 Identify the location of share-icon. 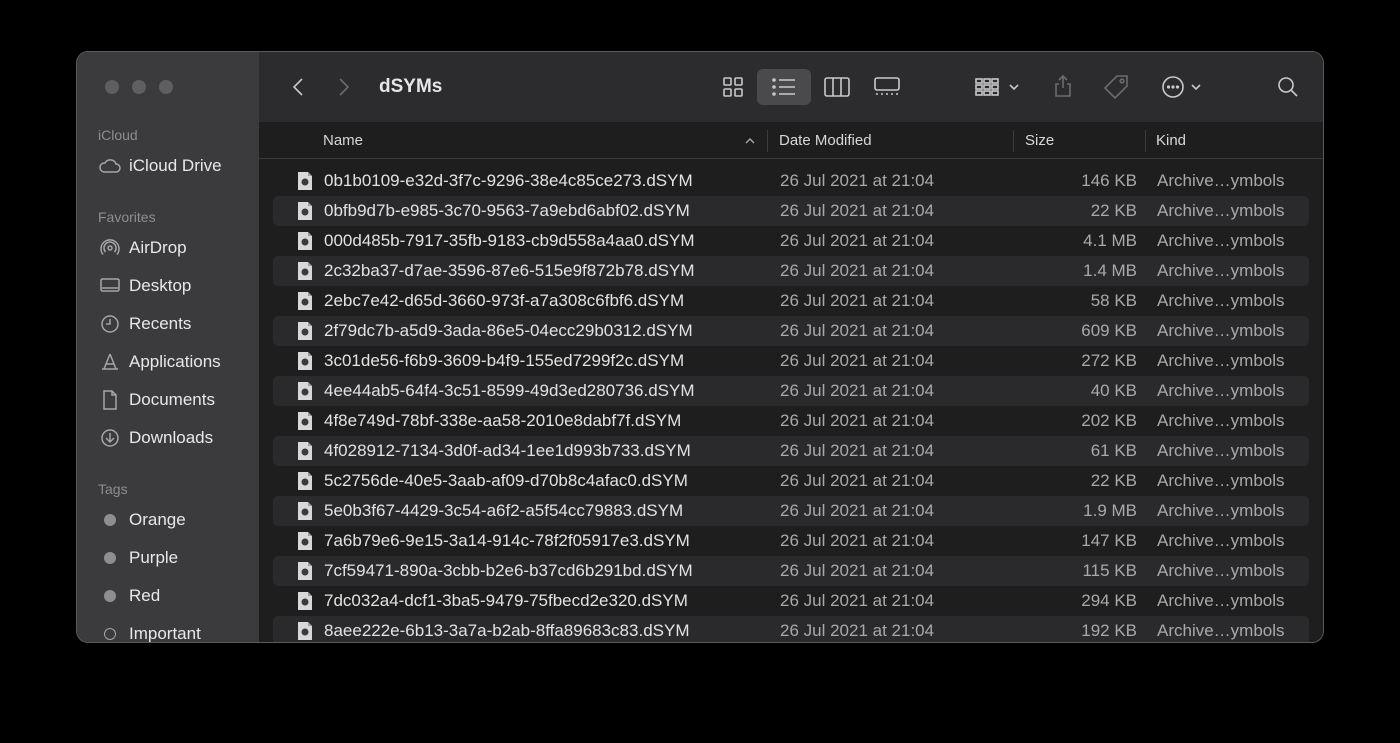
(1063, 85).